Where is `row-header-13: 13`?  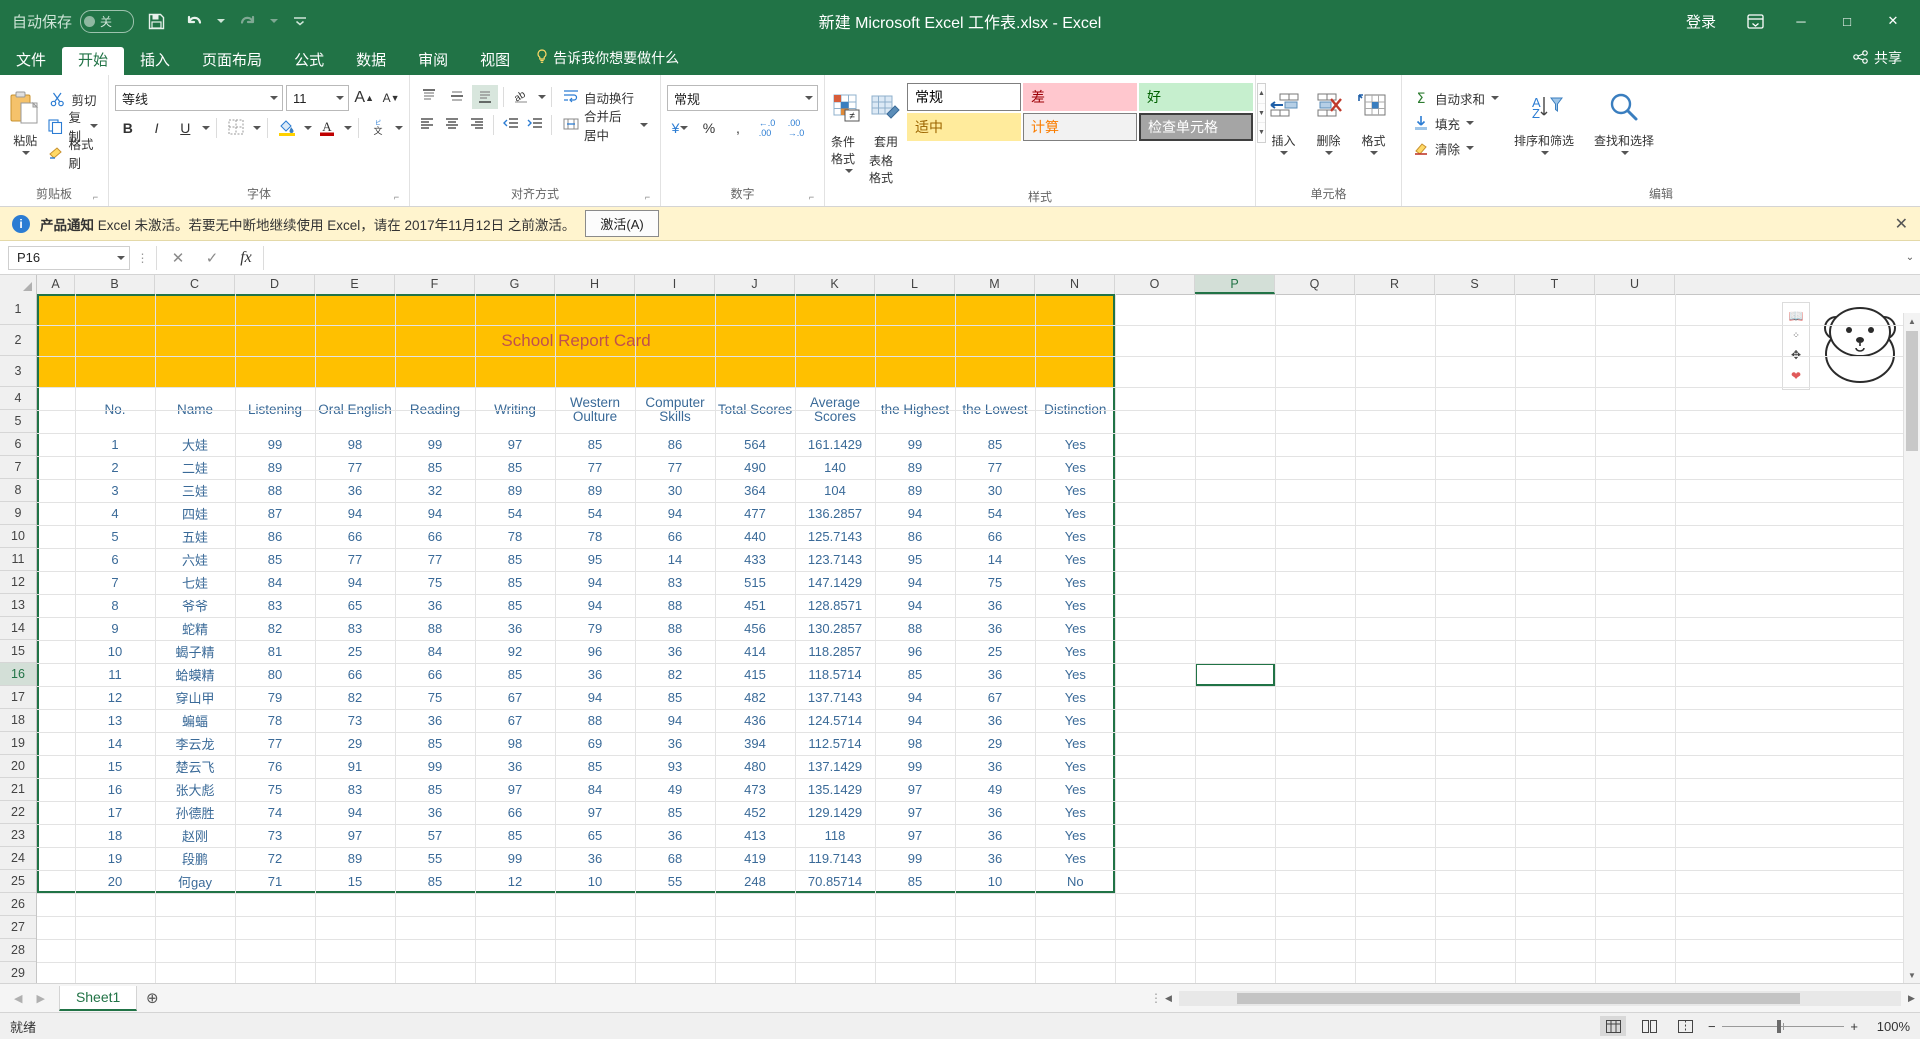
row-header-13: 13 is located at coordinates (18, 605).